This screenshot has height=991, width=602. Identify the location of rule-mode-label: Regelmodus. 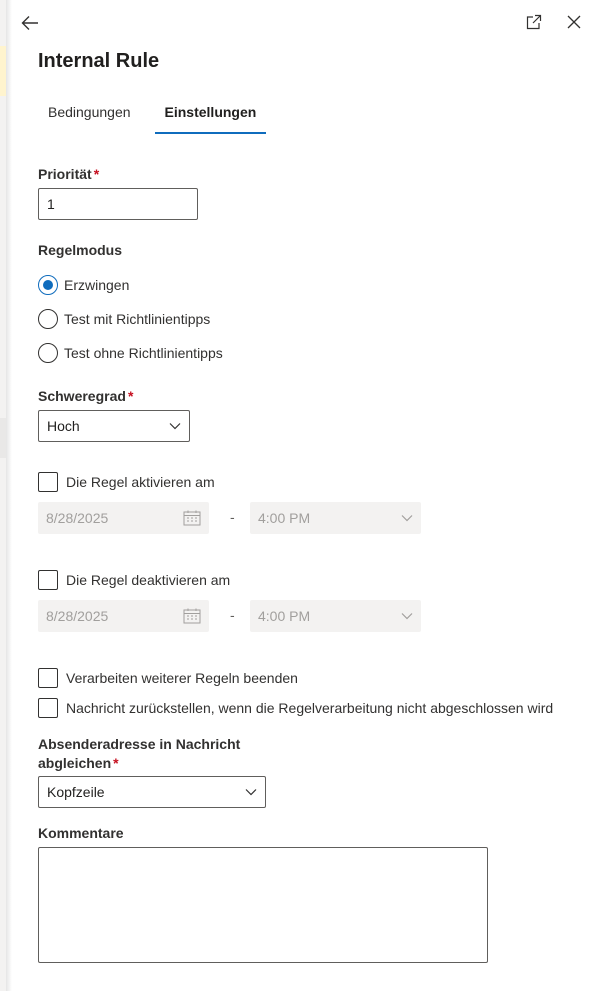
(80, 250).